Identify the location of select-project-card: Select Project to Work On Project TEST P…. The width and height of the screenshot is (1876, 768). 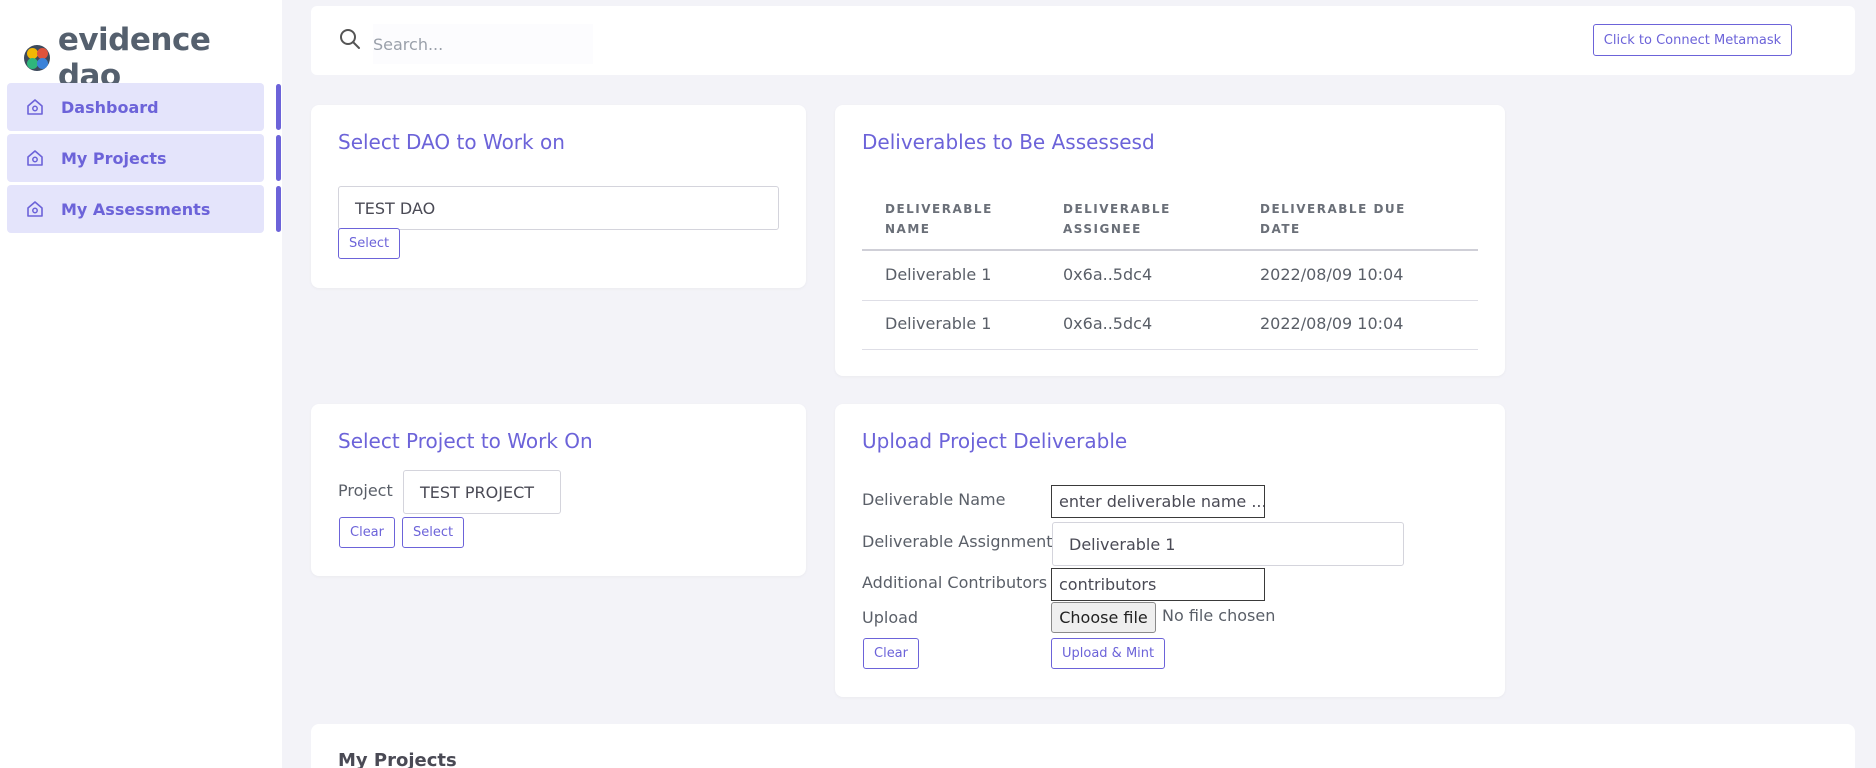
(558, 490).